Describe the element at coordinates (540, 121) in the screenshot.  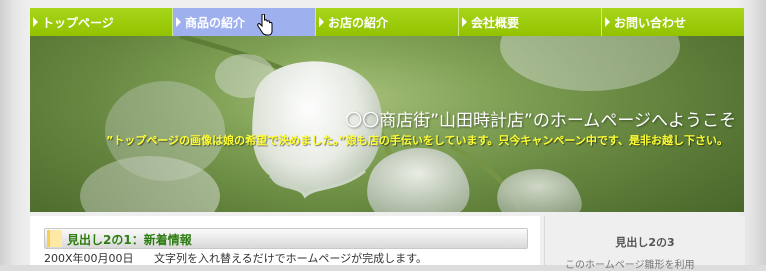
I see `hero-title: 〇〇商店街”山田時計店”のホームページへようこそ` at that location.